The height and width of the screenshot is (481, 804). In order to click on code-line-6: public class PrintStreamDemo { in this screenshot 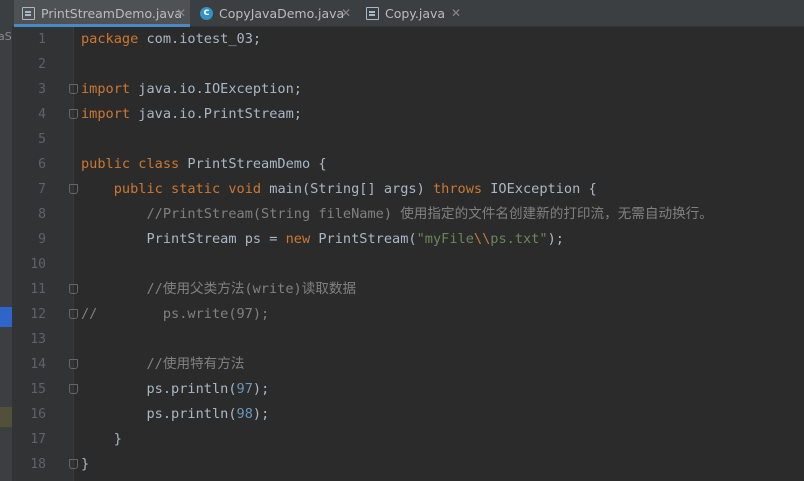, I will do `click(204, 164)`.